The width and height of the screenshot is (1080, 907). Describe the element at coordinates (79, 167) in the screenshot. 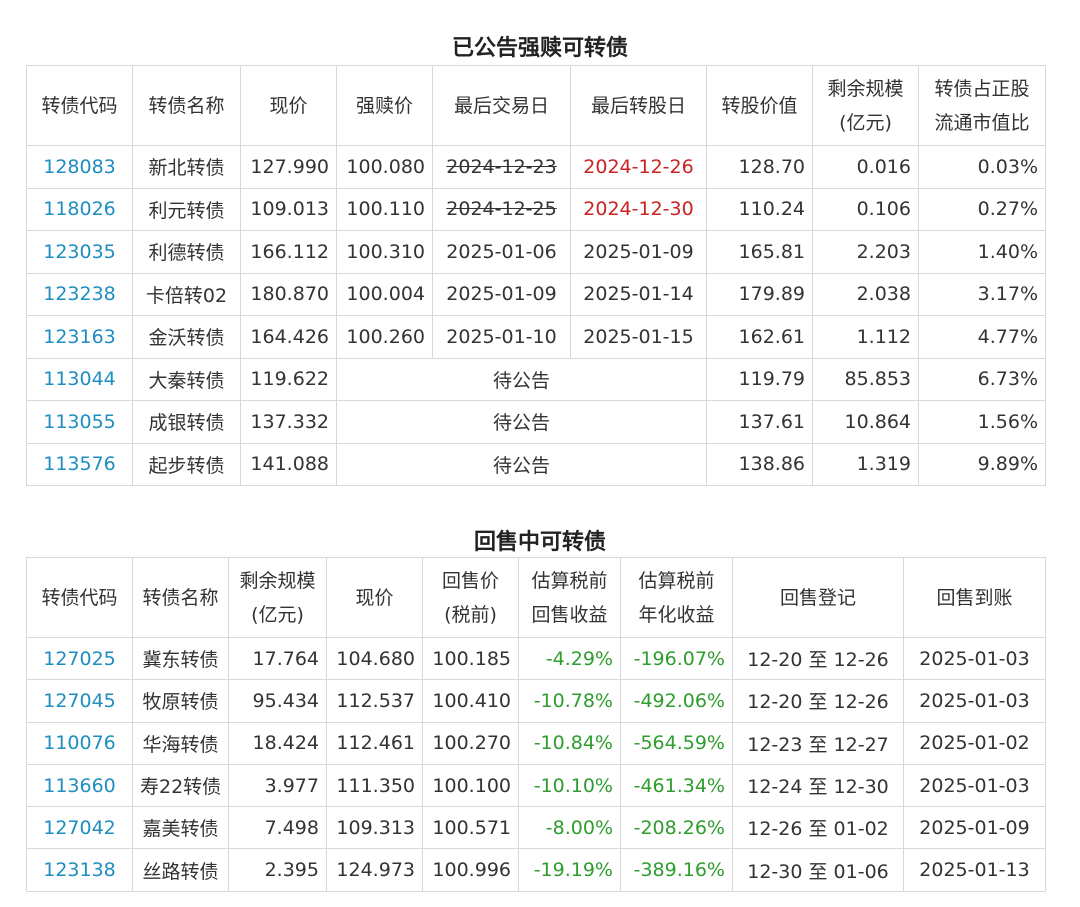

I see `bond-code-link: 128083` at that location.